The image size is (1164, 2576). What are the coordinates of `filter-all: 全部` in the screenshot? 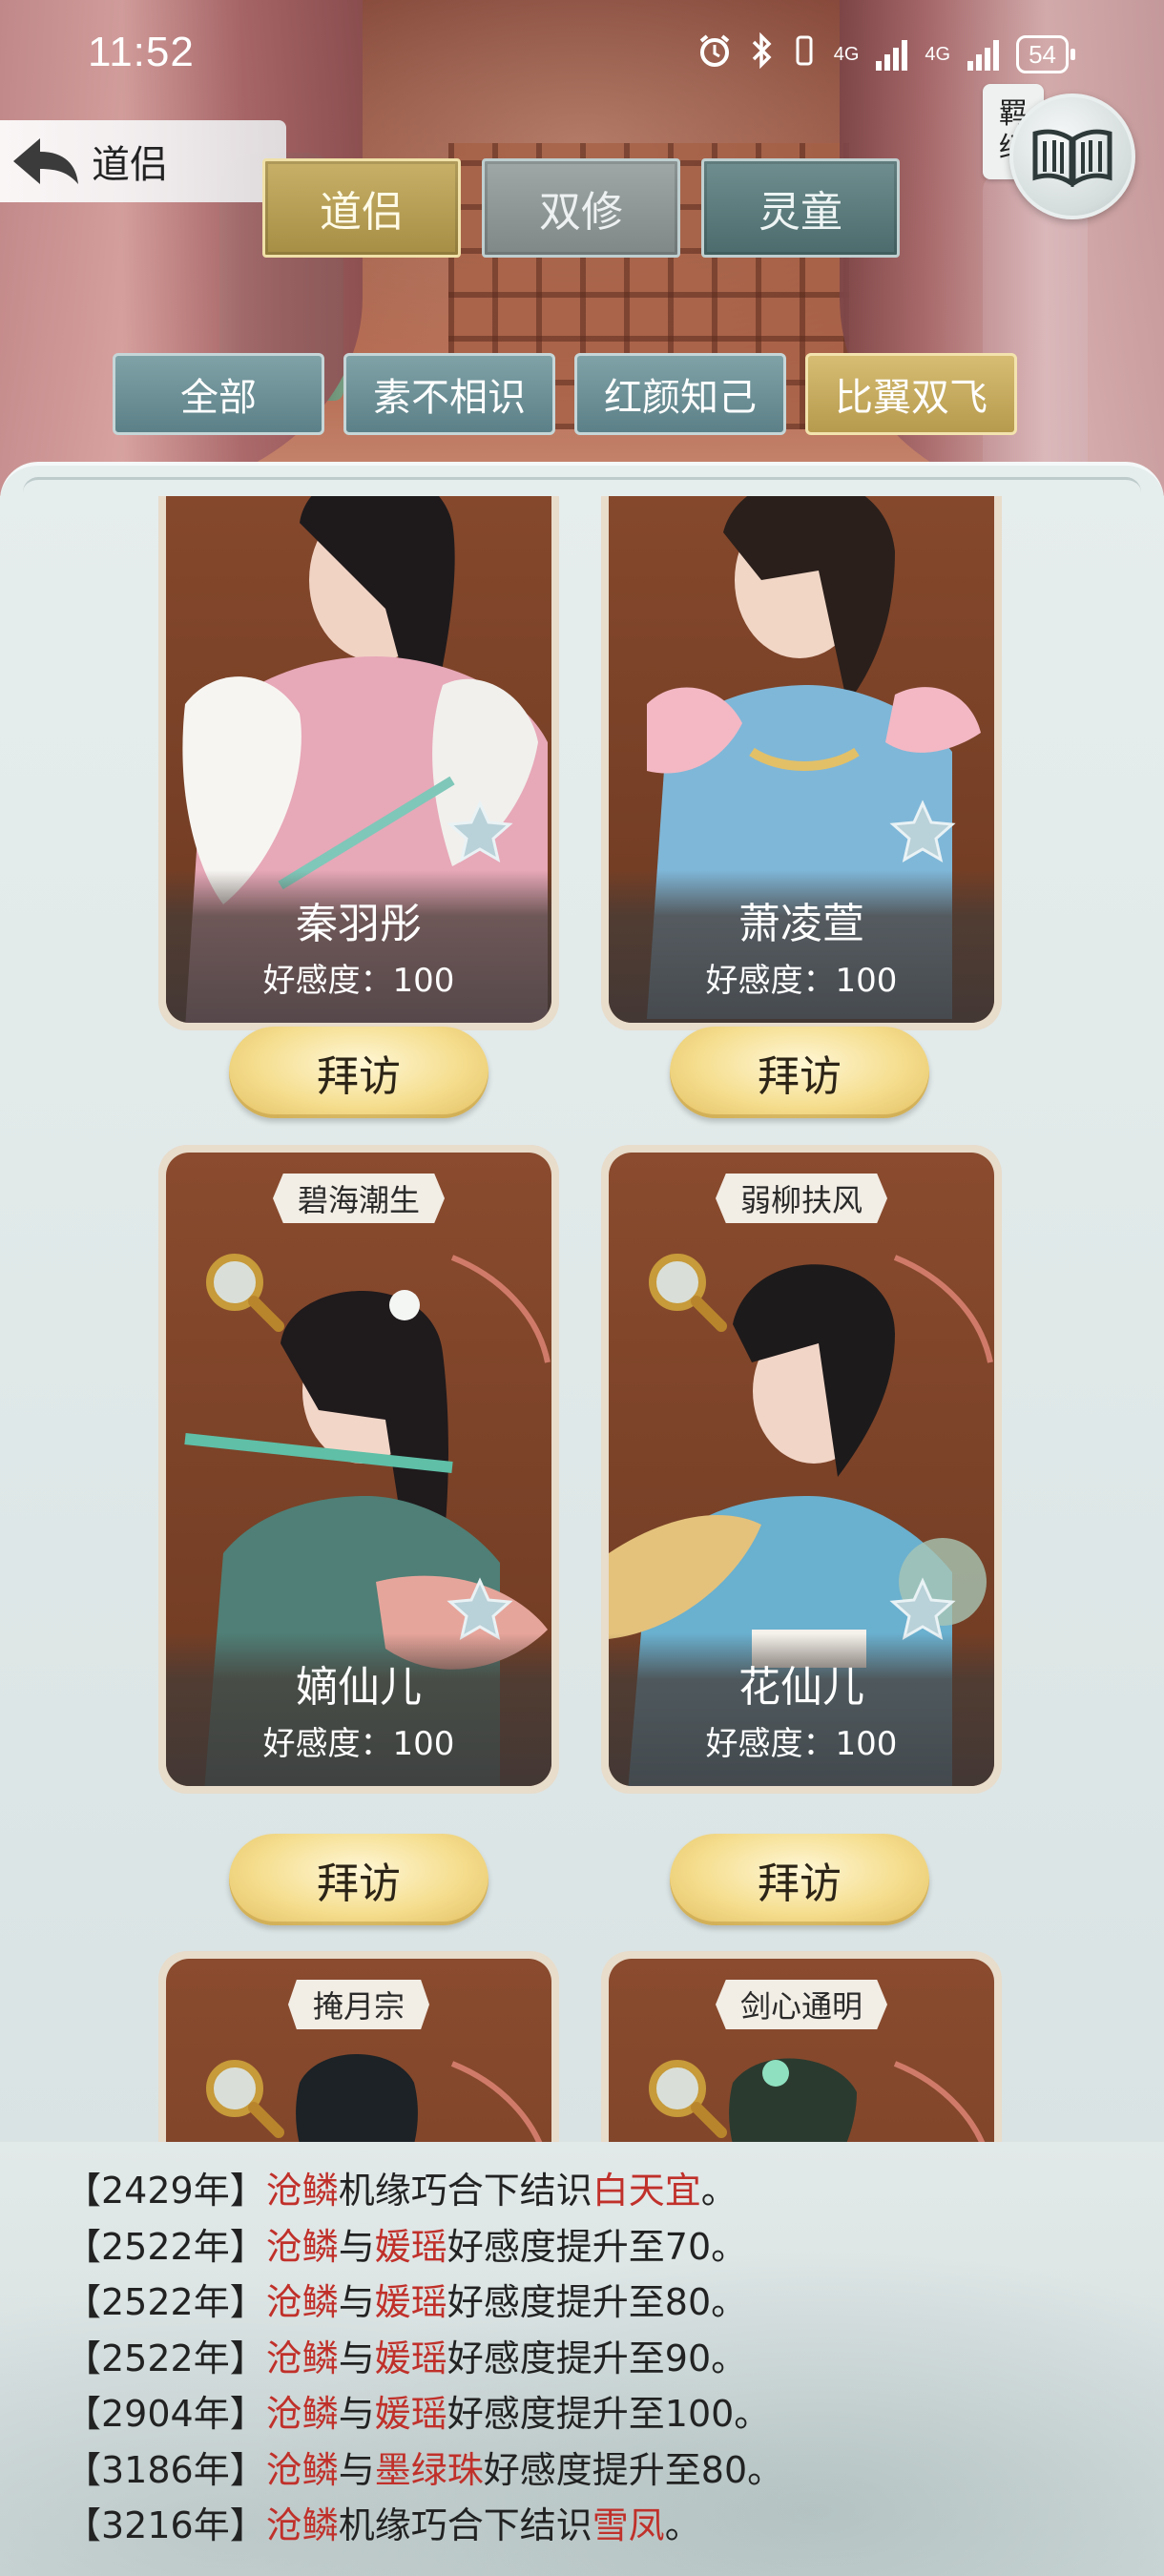 It's located at (219, 394).